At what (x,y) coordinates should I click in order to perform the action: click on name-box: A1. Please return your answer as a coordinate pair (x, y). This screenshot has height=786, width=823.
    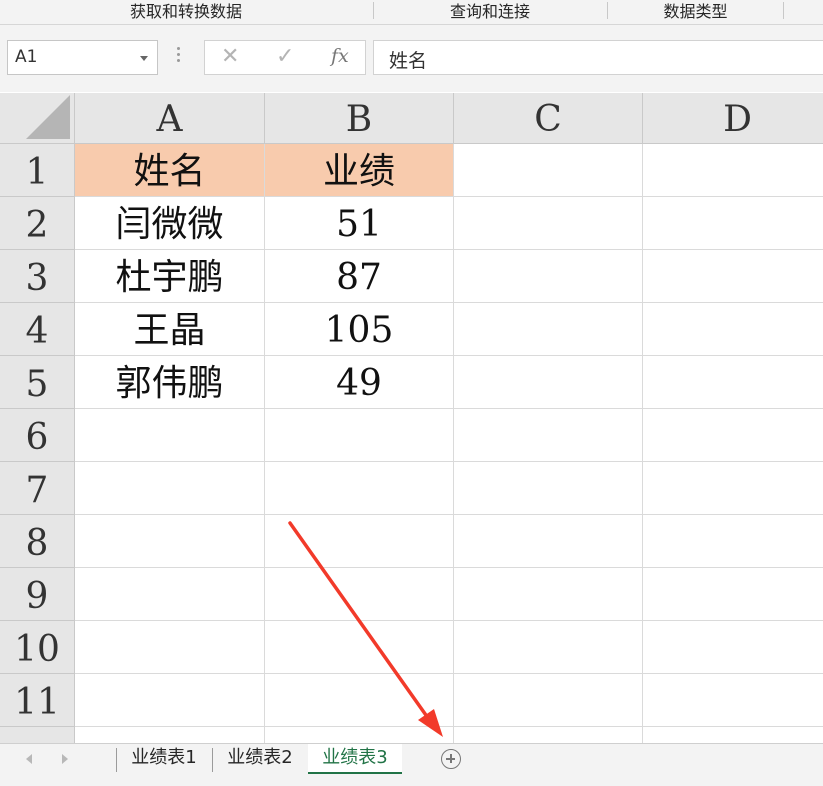
    Looking at the image, I should click on (82, 57).